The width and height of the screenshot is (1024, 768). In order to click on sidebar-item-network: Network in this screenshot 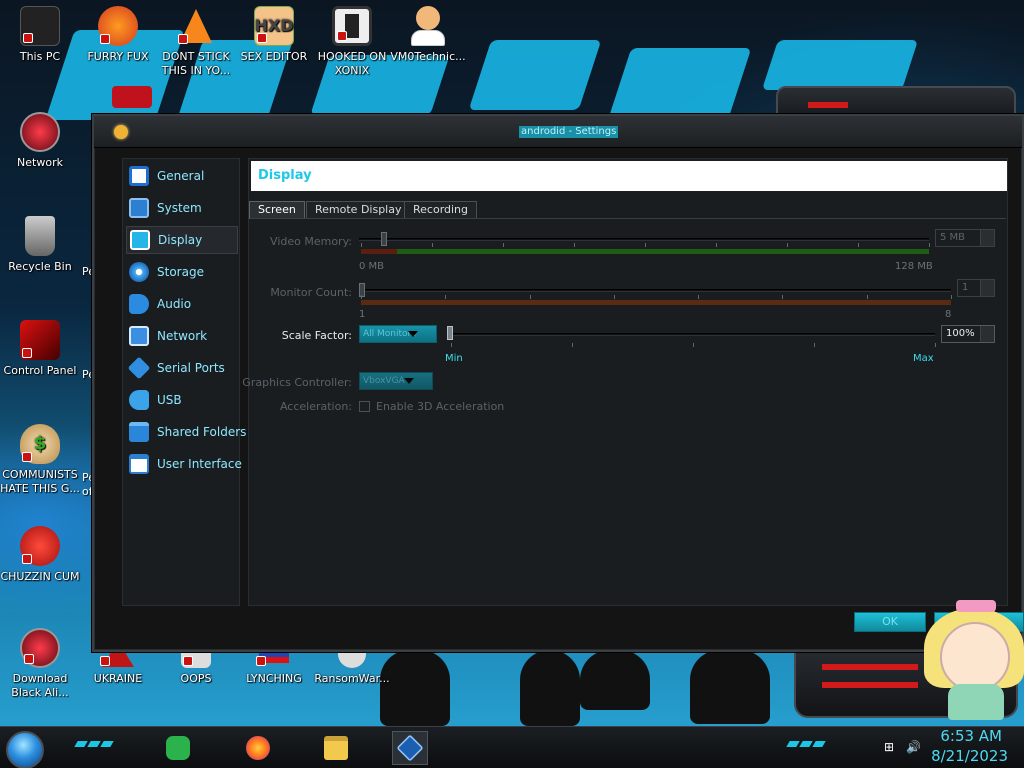, I will do `click(182, 336)`.